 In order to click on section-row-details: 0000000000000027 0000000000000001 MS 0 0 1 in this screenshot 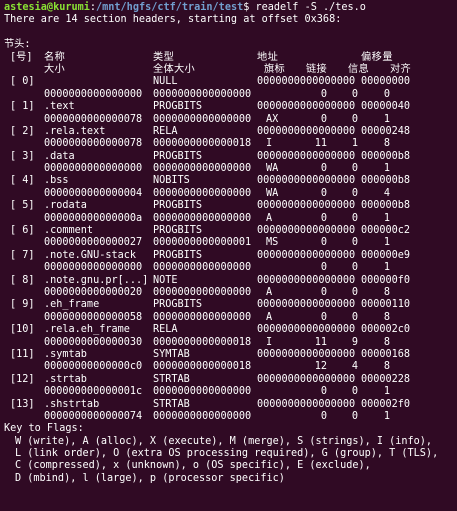, I will do `click(229, 243)`.